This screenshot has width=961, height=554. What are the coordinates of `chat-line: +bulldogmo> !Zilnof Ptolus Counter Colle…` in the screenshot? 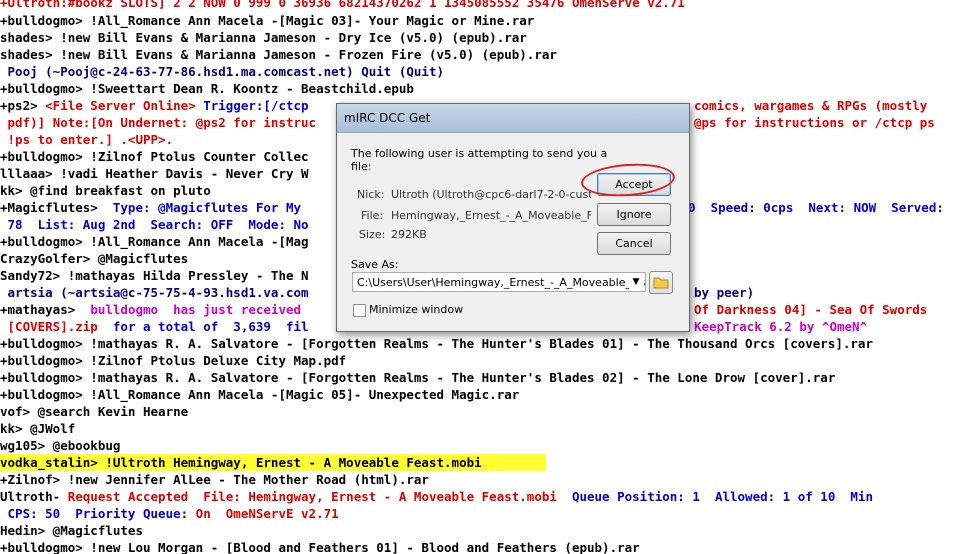 It's located at (154, 156).